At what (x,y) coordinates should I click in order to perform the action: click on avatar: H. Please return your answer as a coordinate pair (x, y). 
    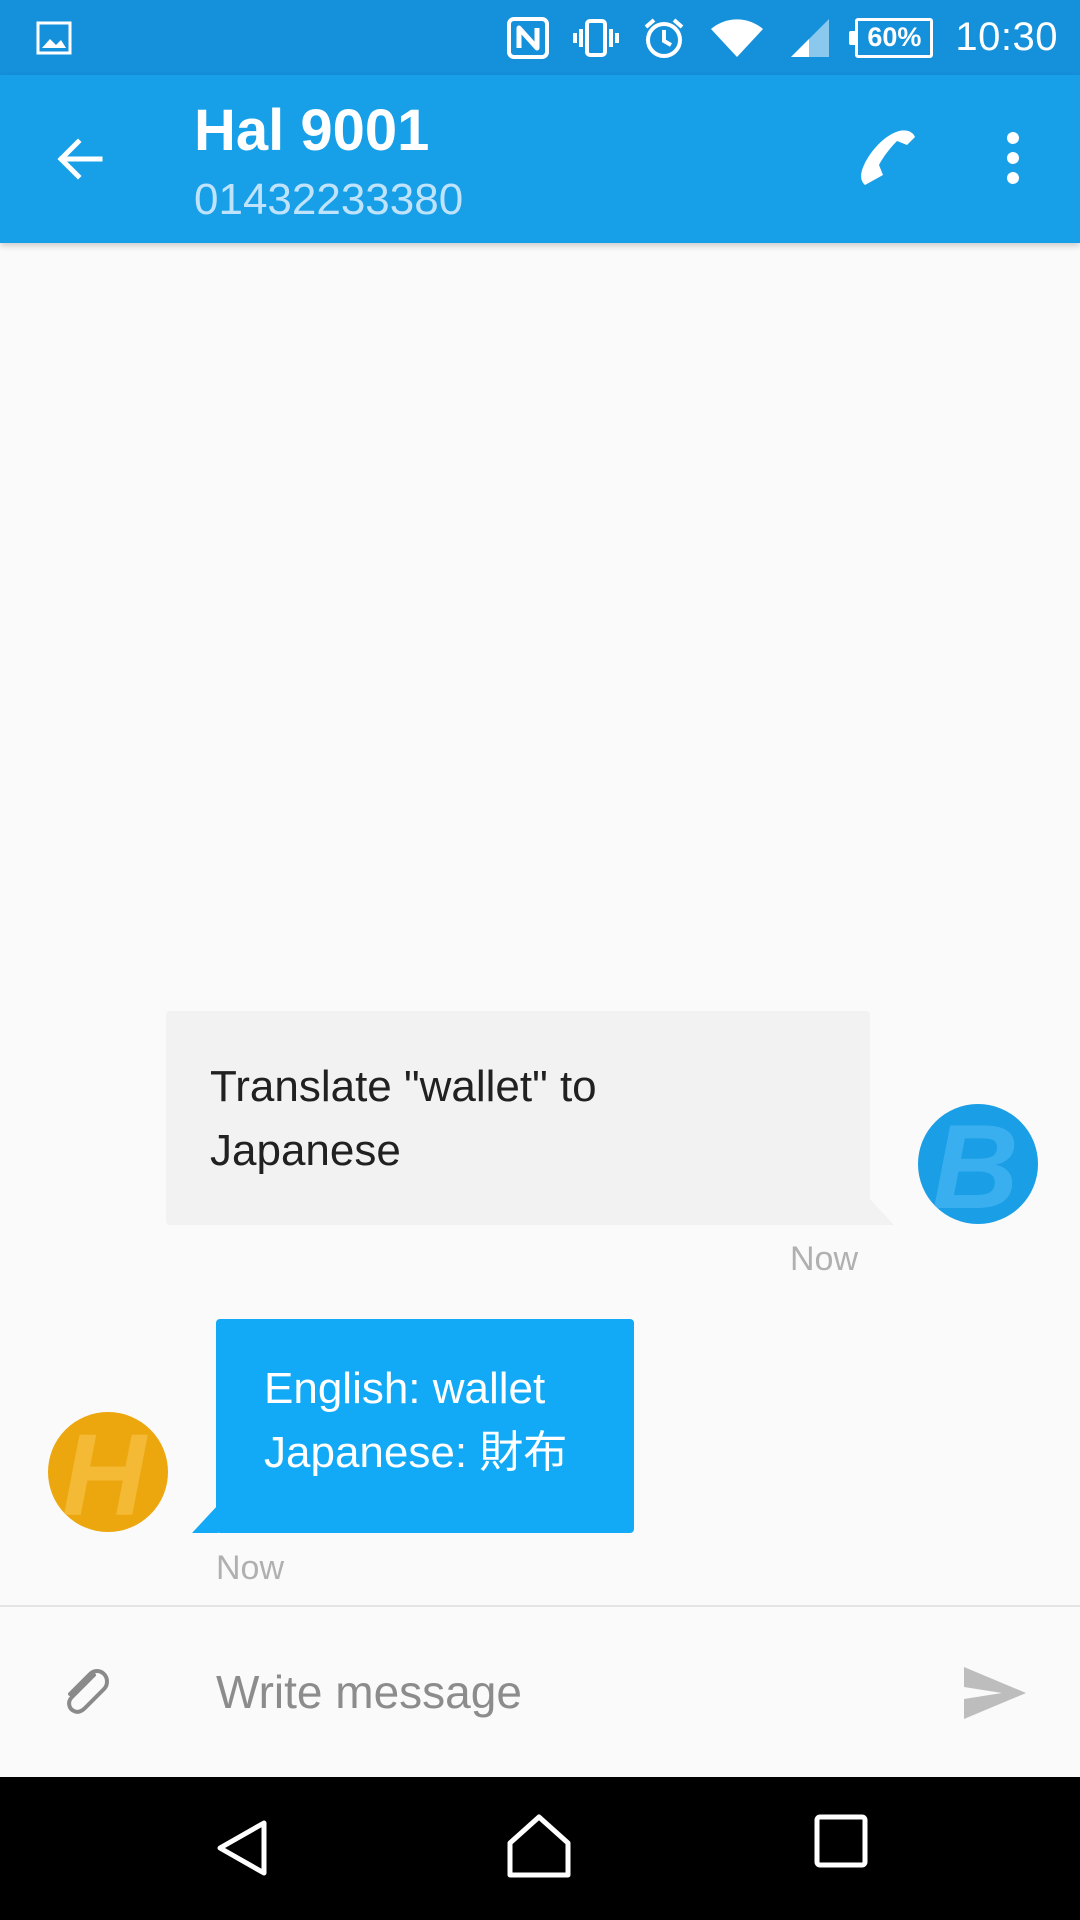
    Looking at the image, I should click on (108, 1472).